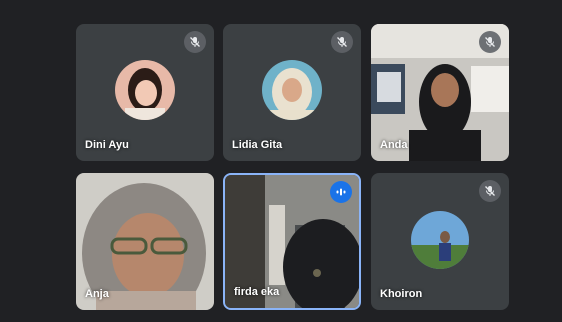 This screenshot has width=562, height=322. Describe the element at coordinates (145, 241) in the screenshot. I see `participant-tile: Anja` at that location.